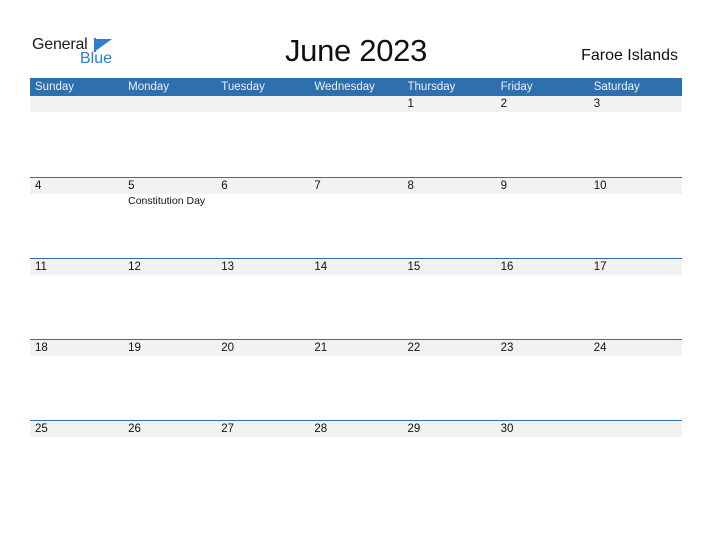  I want to click on week-row: 25 26 27 28 29 30, so click(356, 460).